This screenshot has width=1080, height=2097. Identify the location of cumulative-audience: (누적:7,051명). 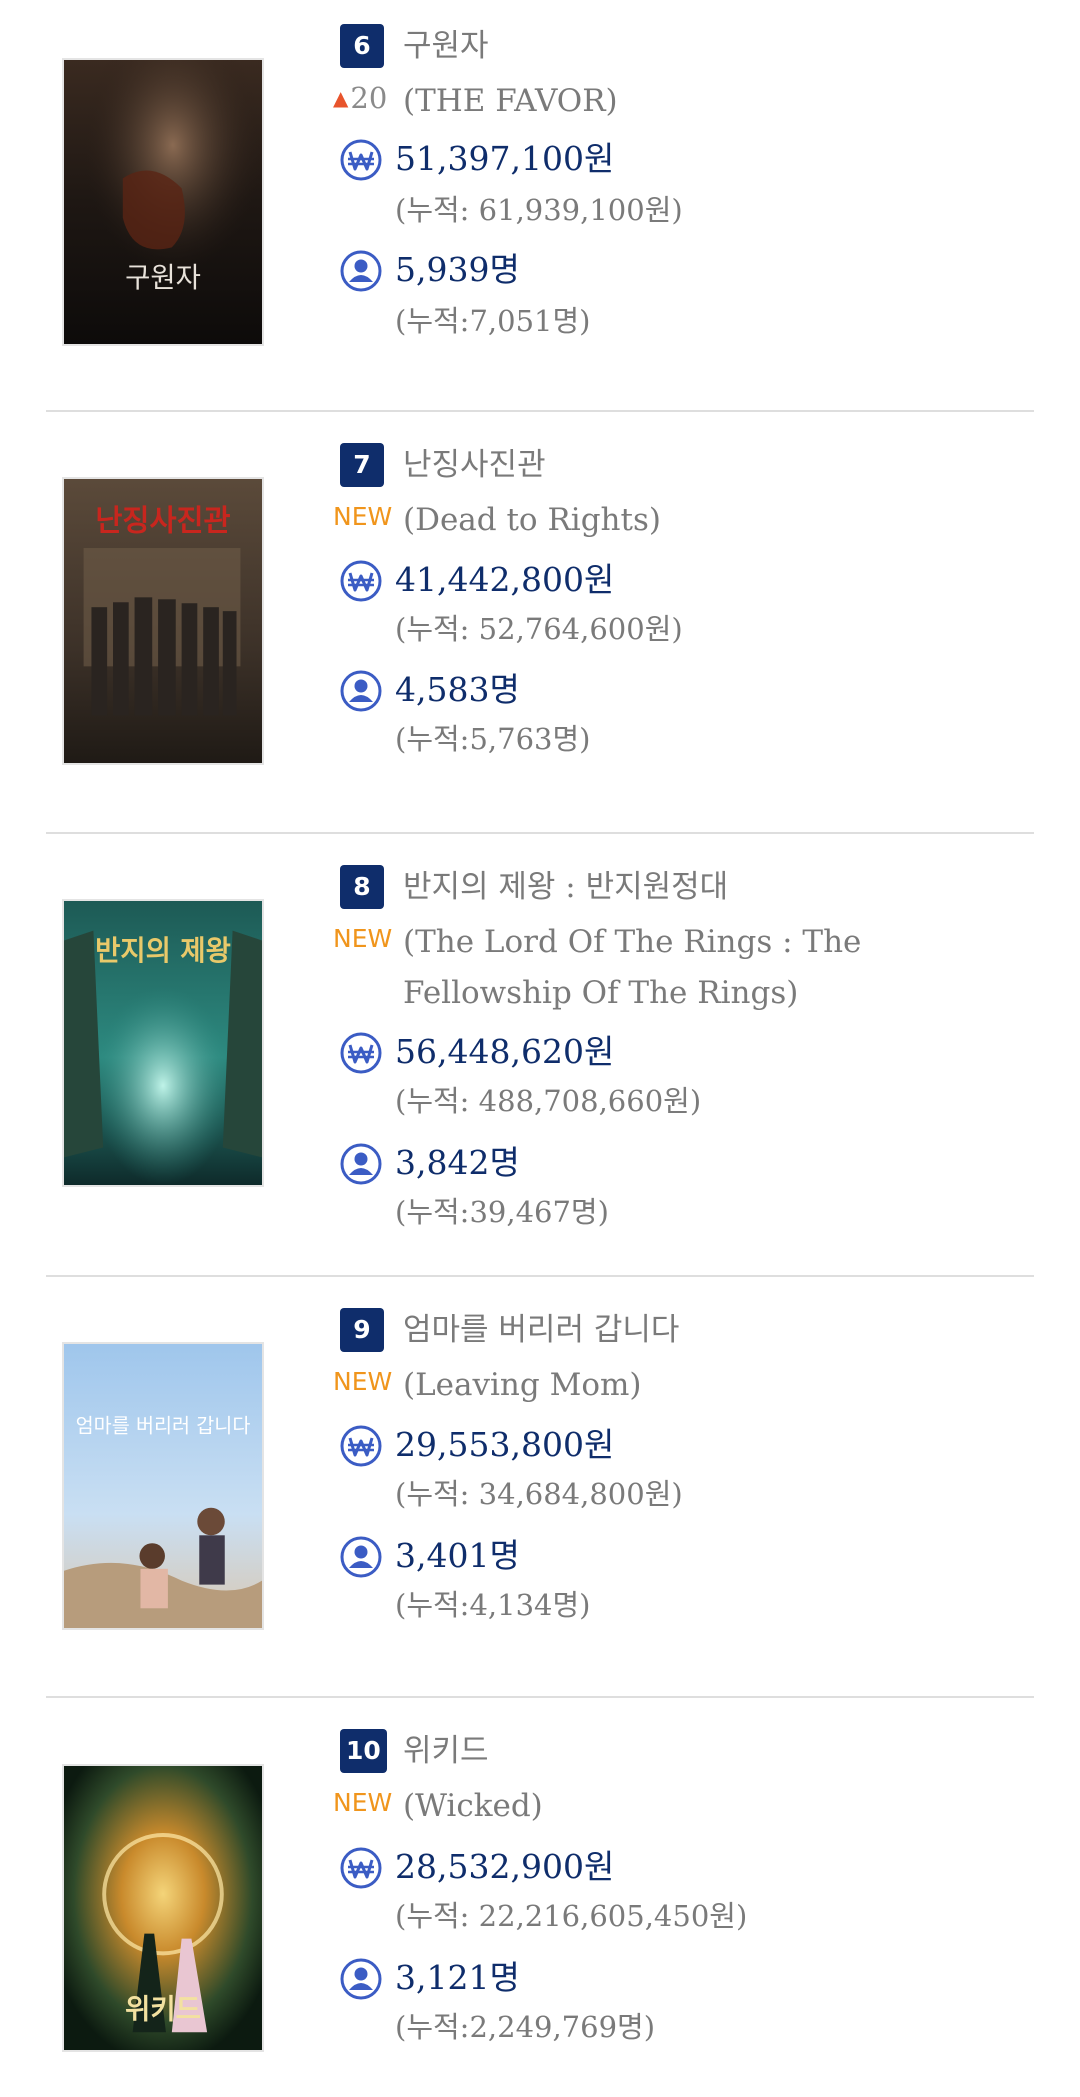
(493, 321).